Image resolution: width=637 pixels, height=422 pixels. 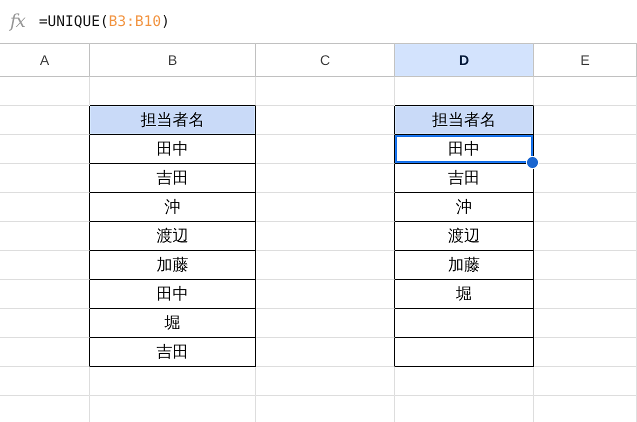 I want to click on column-header: D, so click(x=464, y=60).